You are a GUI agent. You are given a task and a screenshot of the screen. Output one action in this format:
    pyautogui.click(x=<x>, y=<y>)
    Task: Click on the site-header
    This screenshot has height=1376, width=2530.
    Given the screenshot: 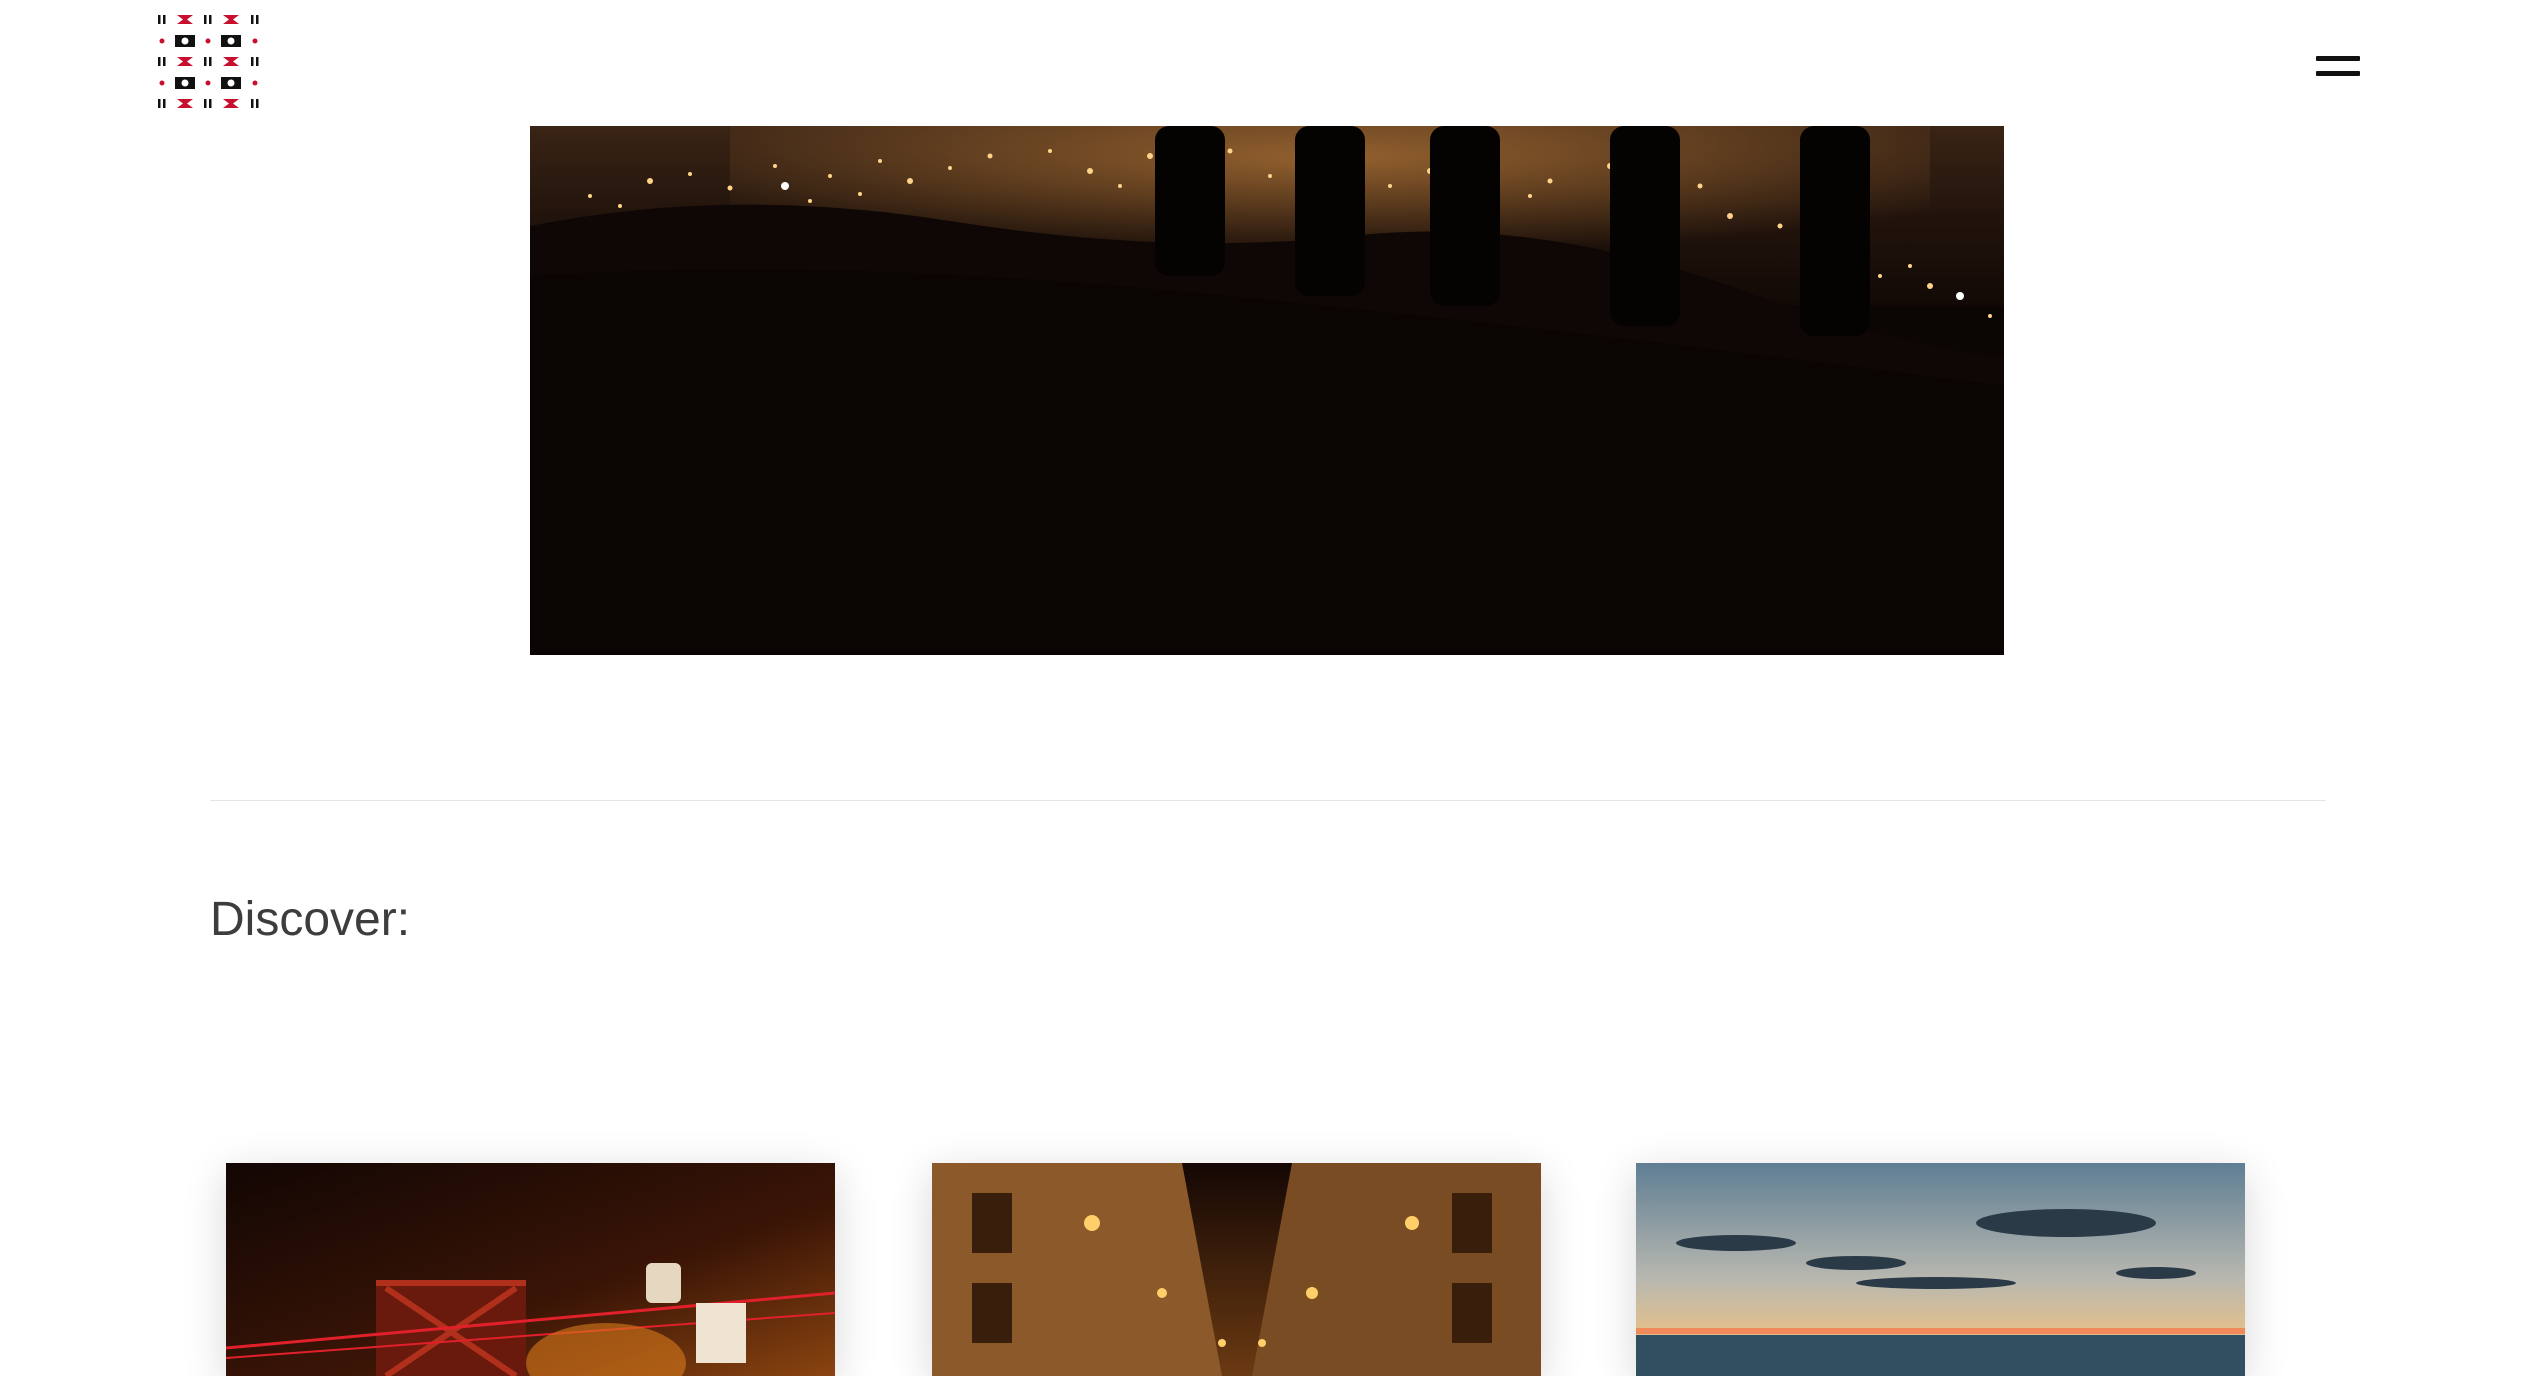 What is the action you would take?
    pyautogui.click(x=1265, y=63)
    